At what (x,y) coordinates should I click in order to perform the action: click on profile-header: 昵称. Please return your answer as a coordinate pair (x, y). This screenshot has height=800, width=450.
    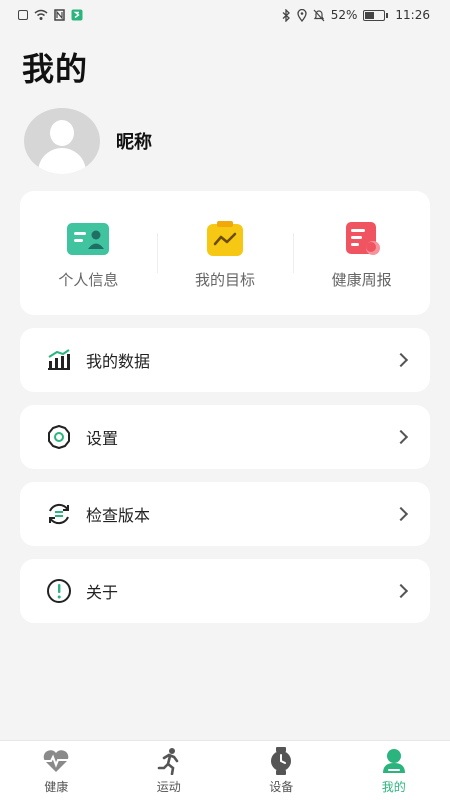
    Looking at the image, I should click on (88, 141).